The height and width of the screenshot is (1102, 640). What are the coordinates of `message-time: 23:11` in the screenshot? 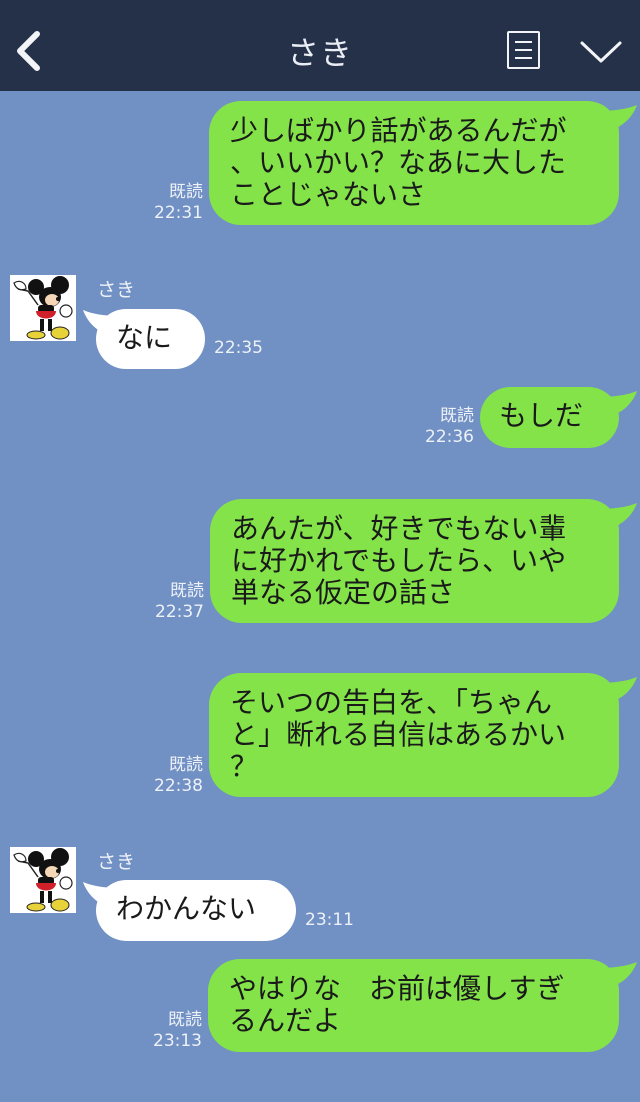 It's located at (329, 920).